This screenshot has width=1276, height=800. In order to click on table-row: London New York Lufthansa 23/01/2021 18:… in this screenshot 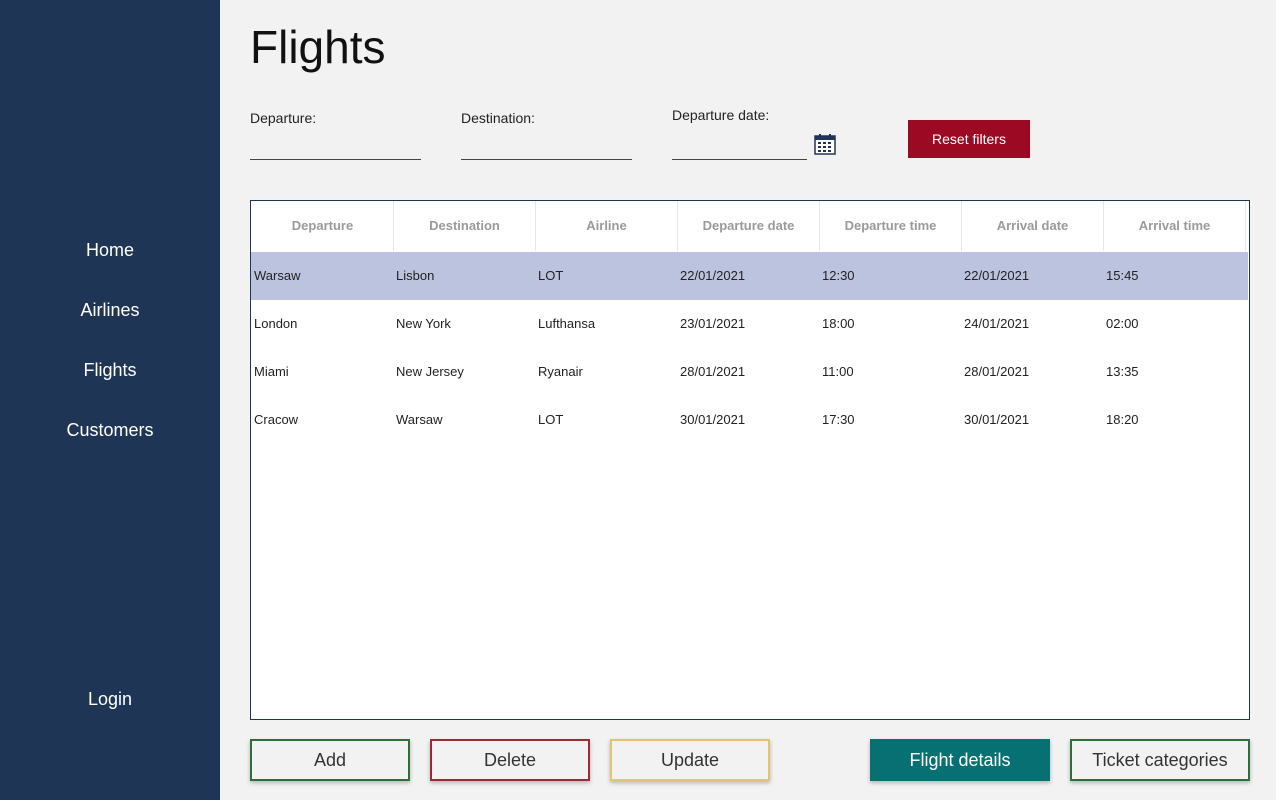, I will do `click(749, 324)`.